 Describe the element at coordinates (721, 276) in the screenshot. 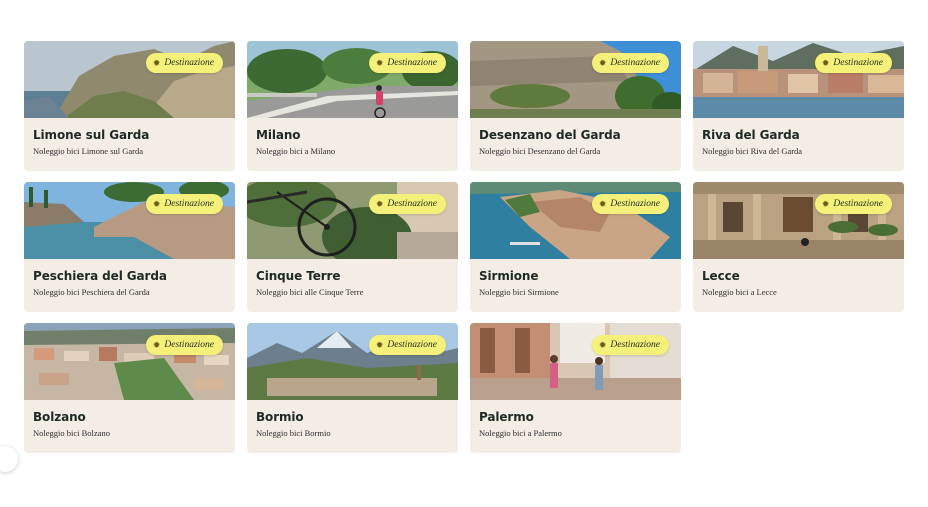

I see `card-title: Lecce` at that location.